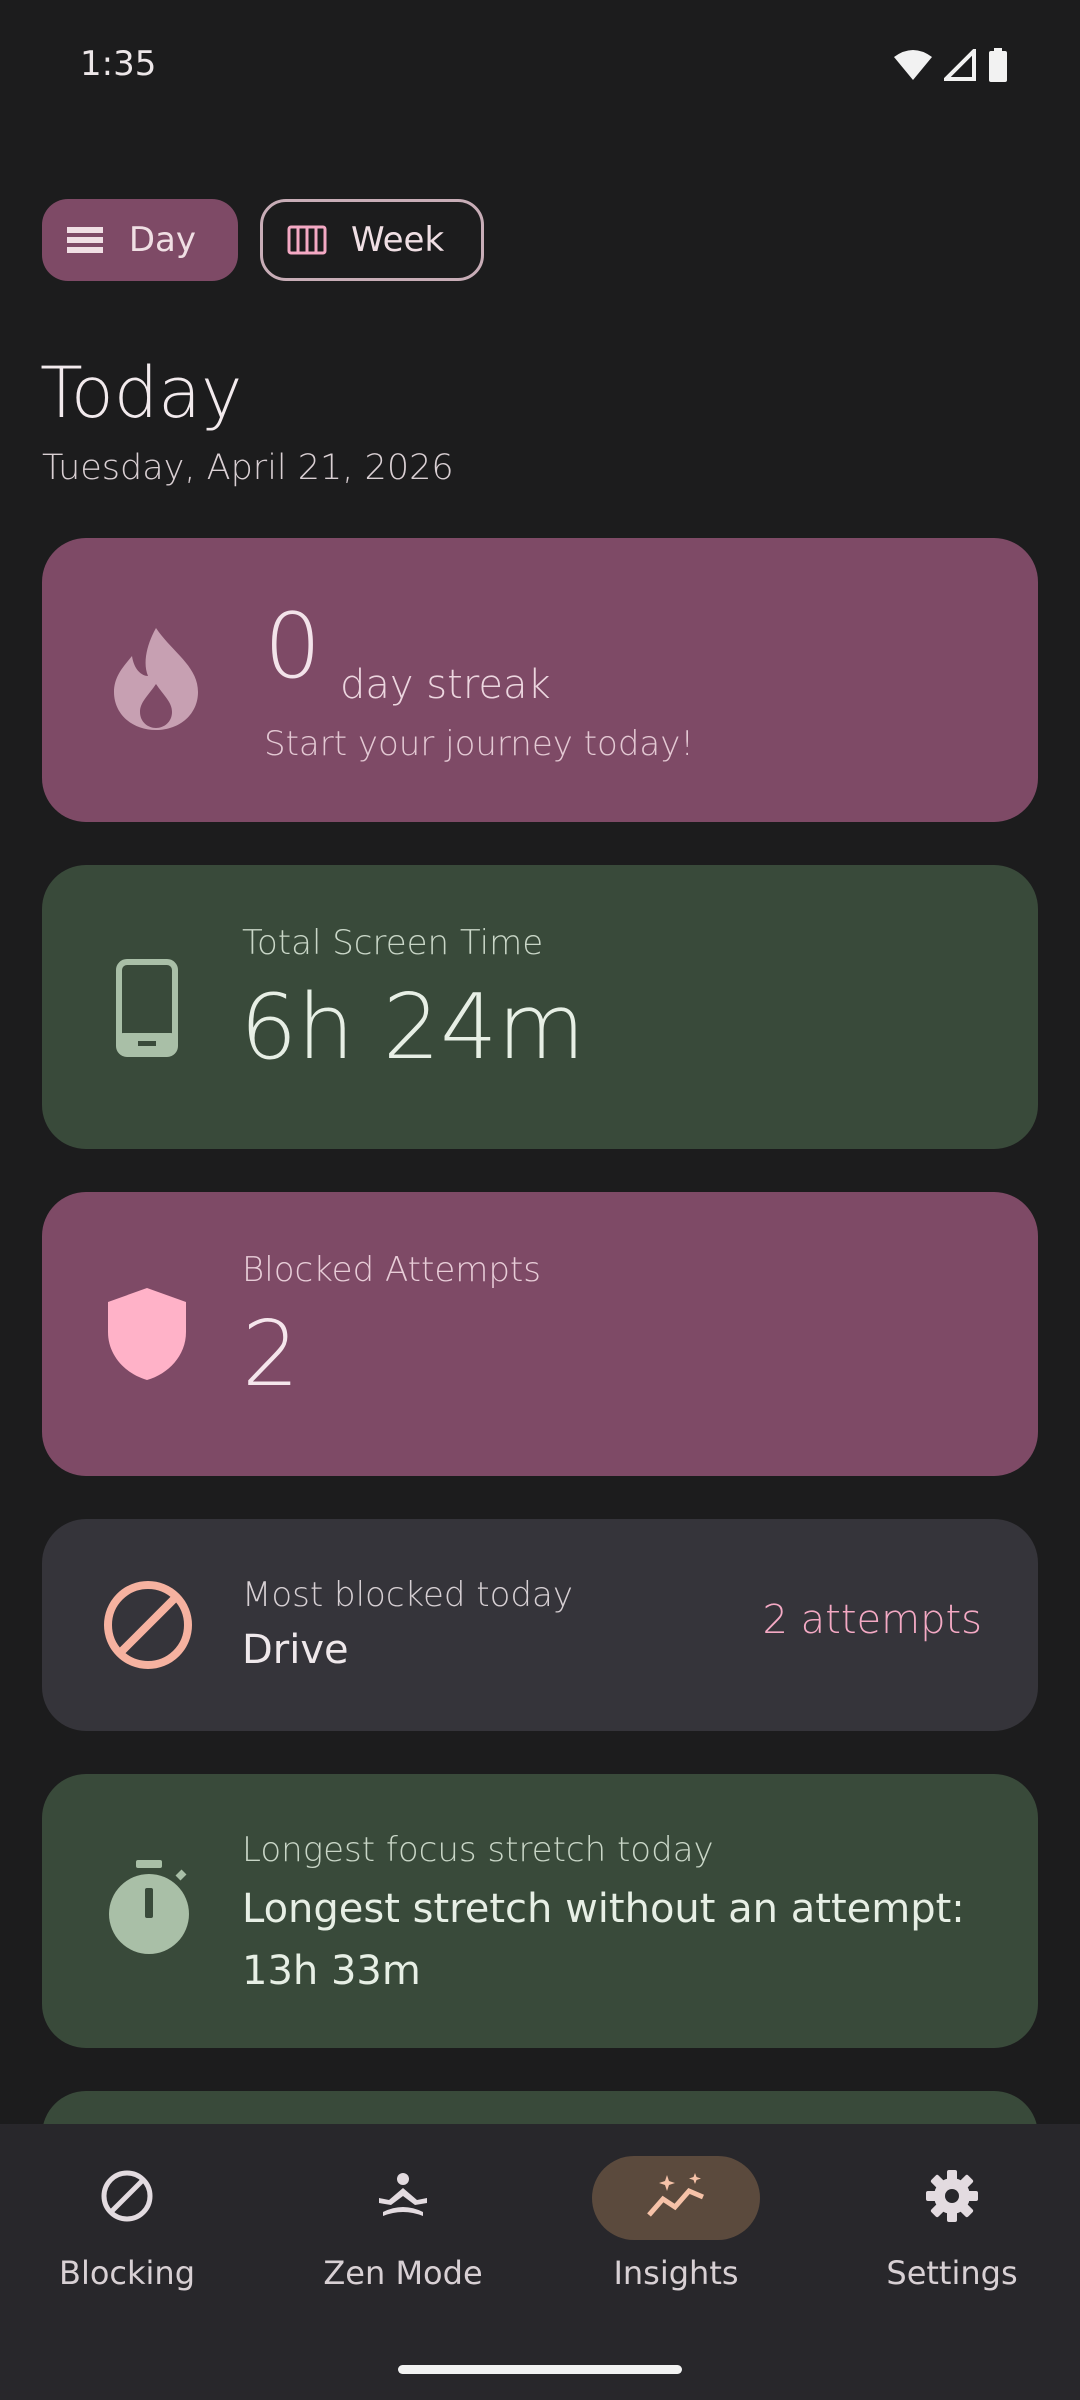 The width and height of the screenshot is (1080, 2400). What do you see at coordinates (141, 393) in the screenshot?
I see `page-title: Today` at bounding box center [141, 393].